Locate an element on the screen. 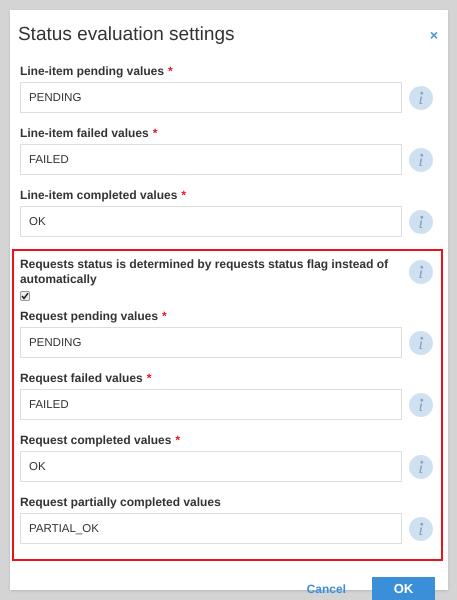 This screenshot has width=457, height=600. checkbox is located at coordinates (25, 296).